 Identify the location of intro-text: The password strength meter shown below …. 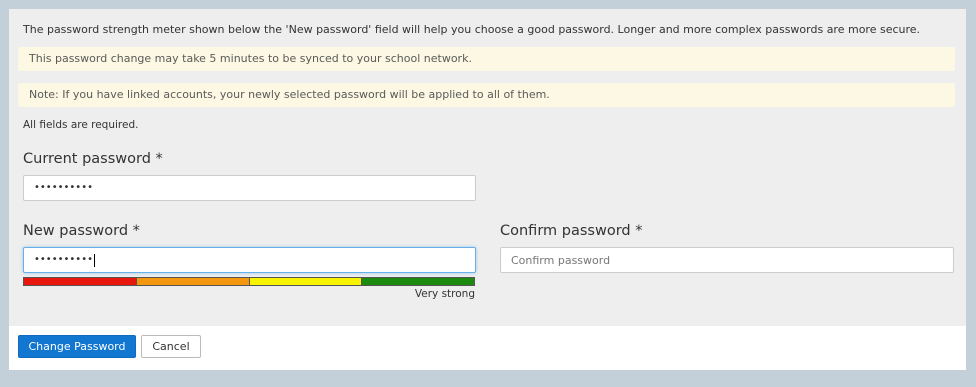
(472, 29).